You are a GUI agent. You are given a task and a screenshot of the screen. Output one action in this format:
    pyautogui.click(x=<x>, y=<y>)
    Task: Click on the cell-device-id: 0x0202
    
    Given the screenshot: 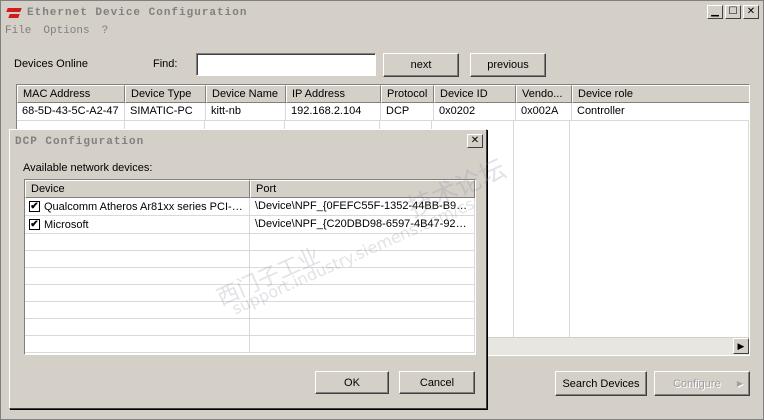 What is the action you would take?
    pyautogui.click(x=475, y=111)
    